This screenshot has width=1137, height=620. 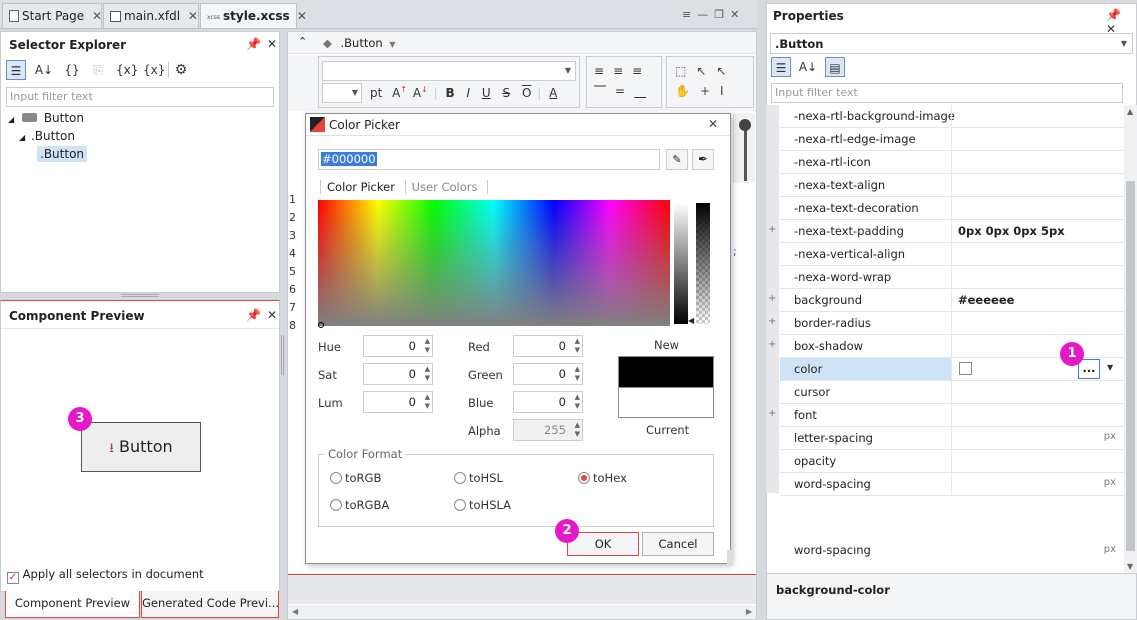 I want to click on overline-icon: O, so click(x=526, y=93).